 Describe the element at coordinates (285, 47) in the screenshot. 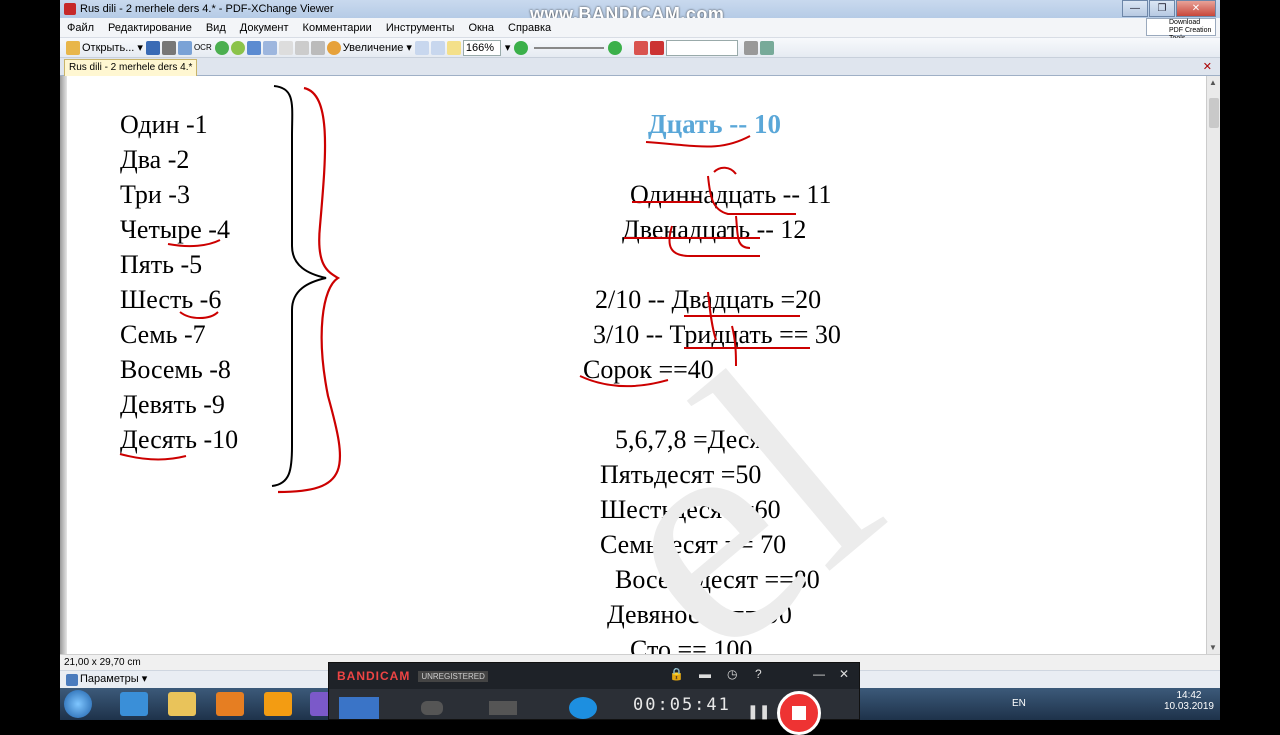

I see `hand-tool-icon` at that location.